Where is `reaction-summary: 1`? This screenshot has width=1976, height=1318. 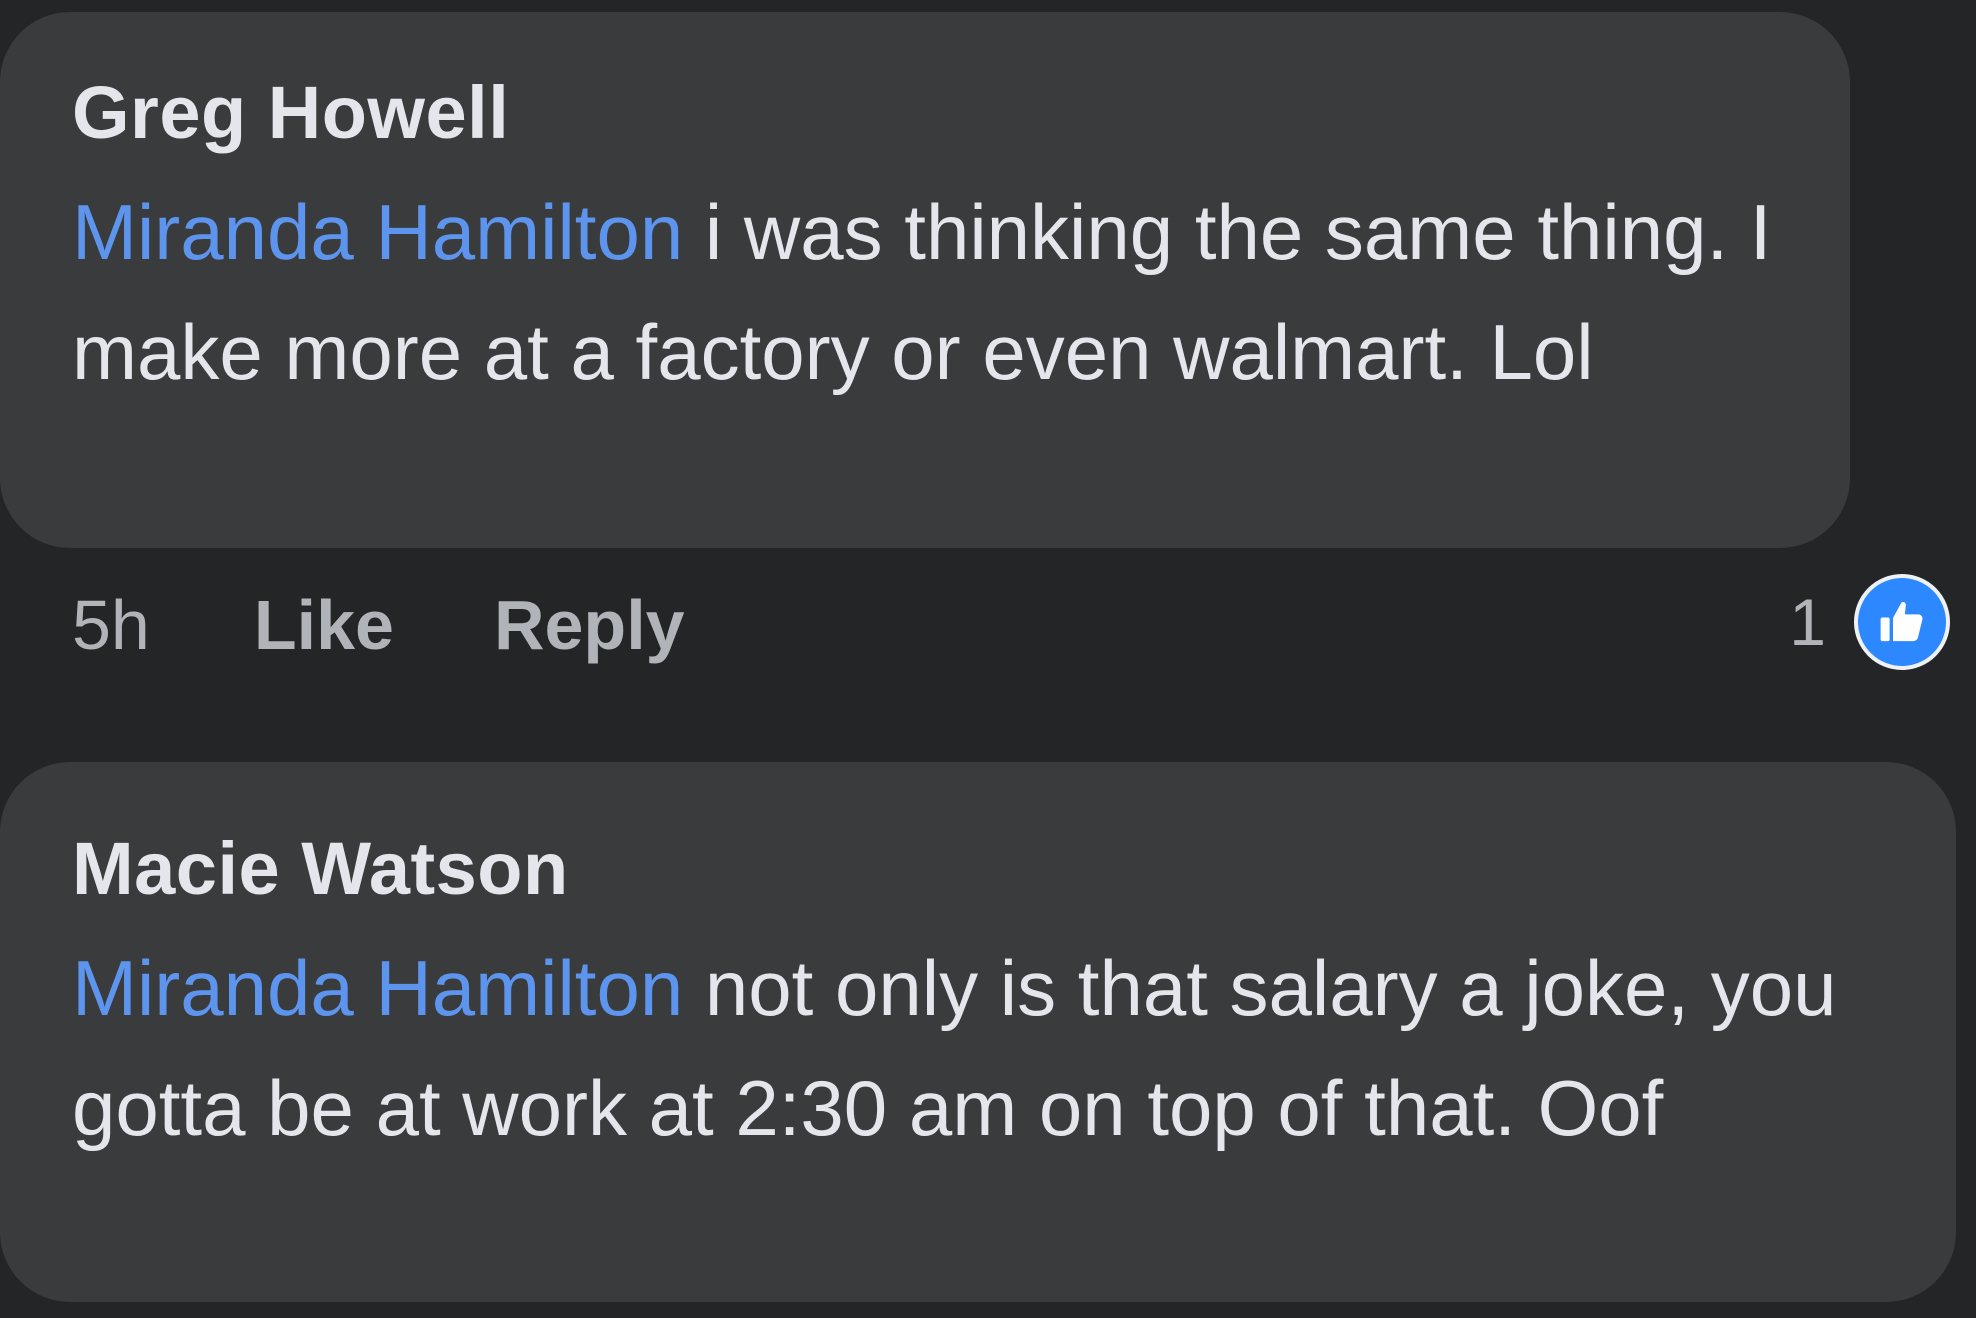
reaction-summary: 1 is located at coordinates (1869, 622).